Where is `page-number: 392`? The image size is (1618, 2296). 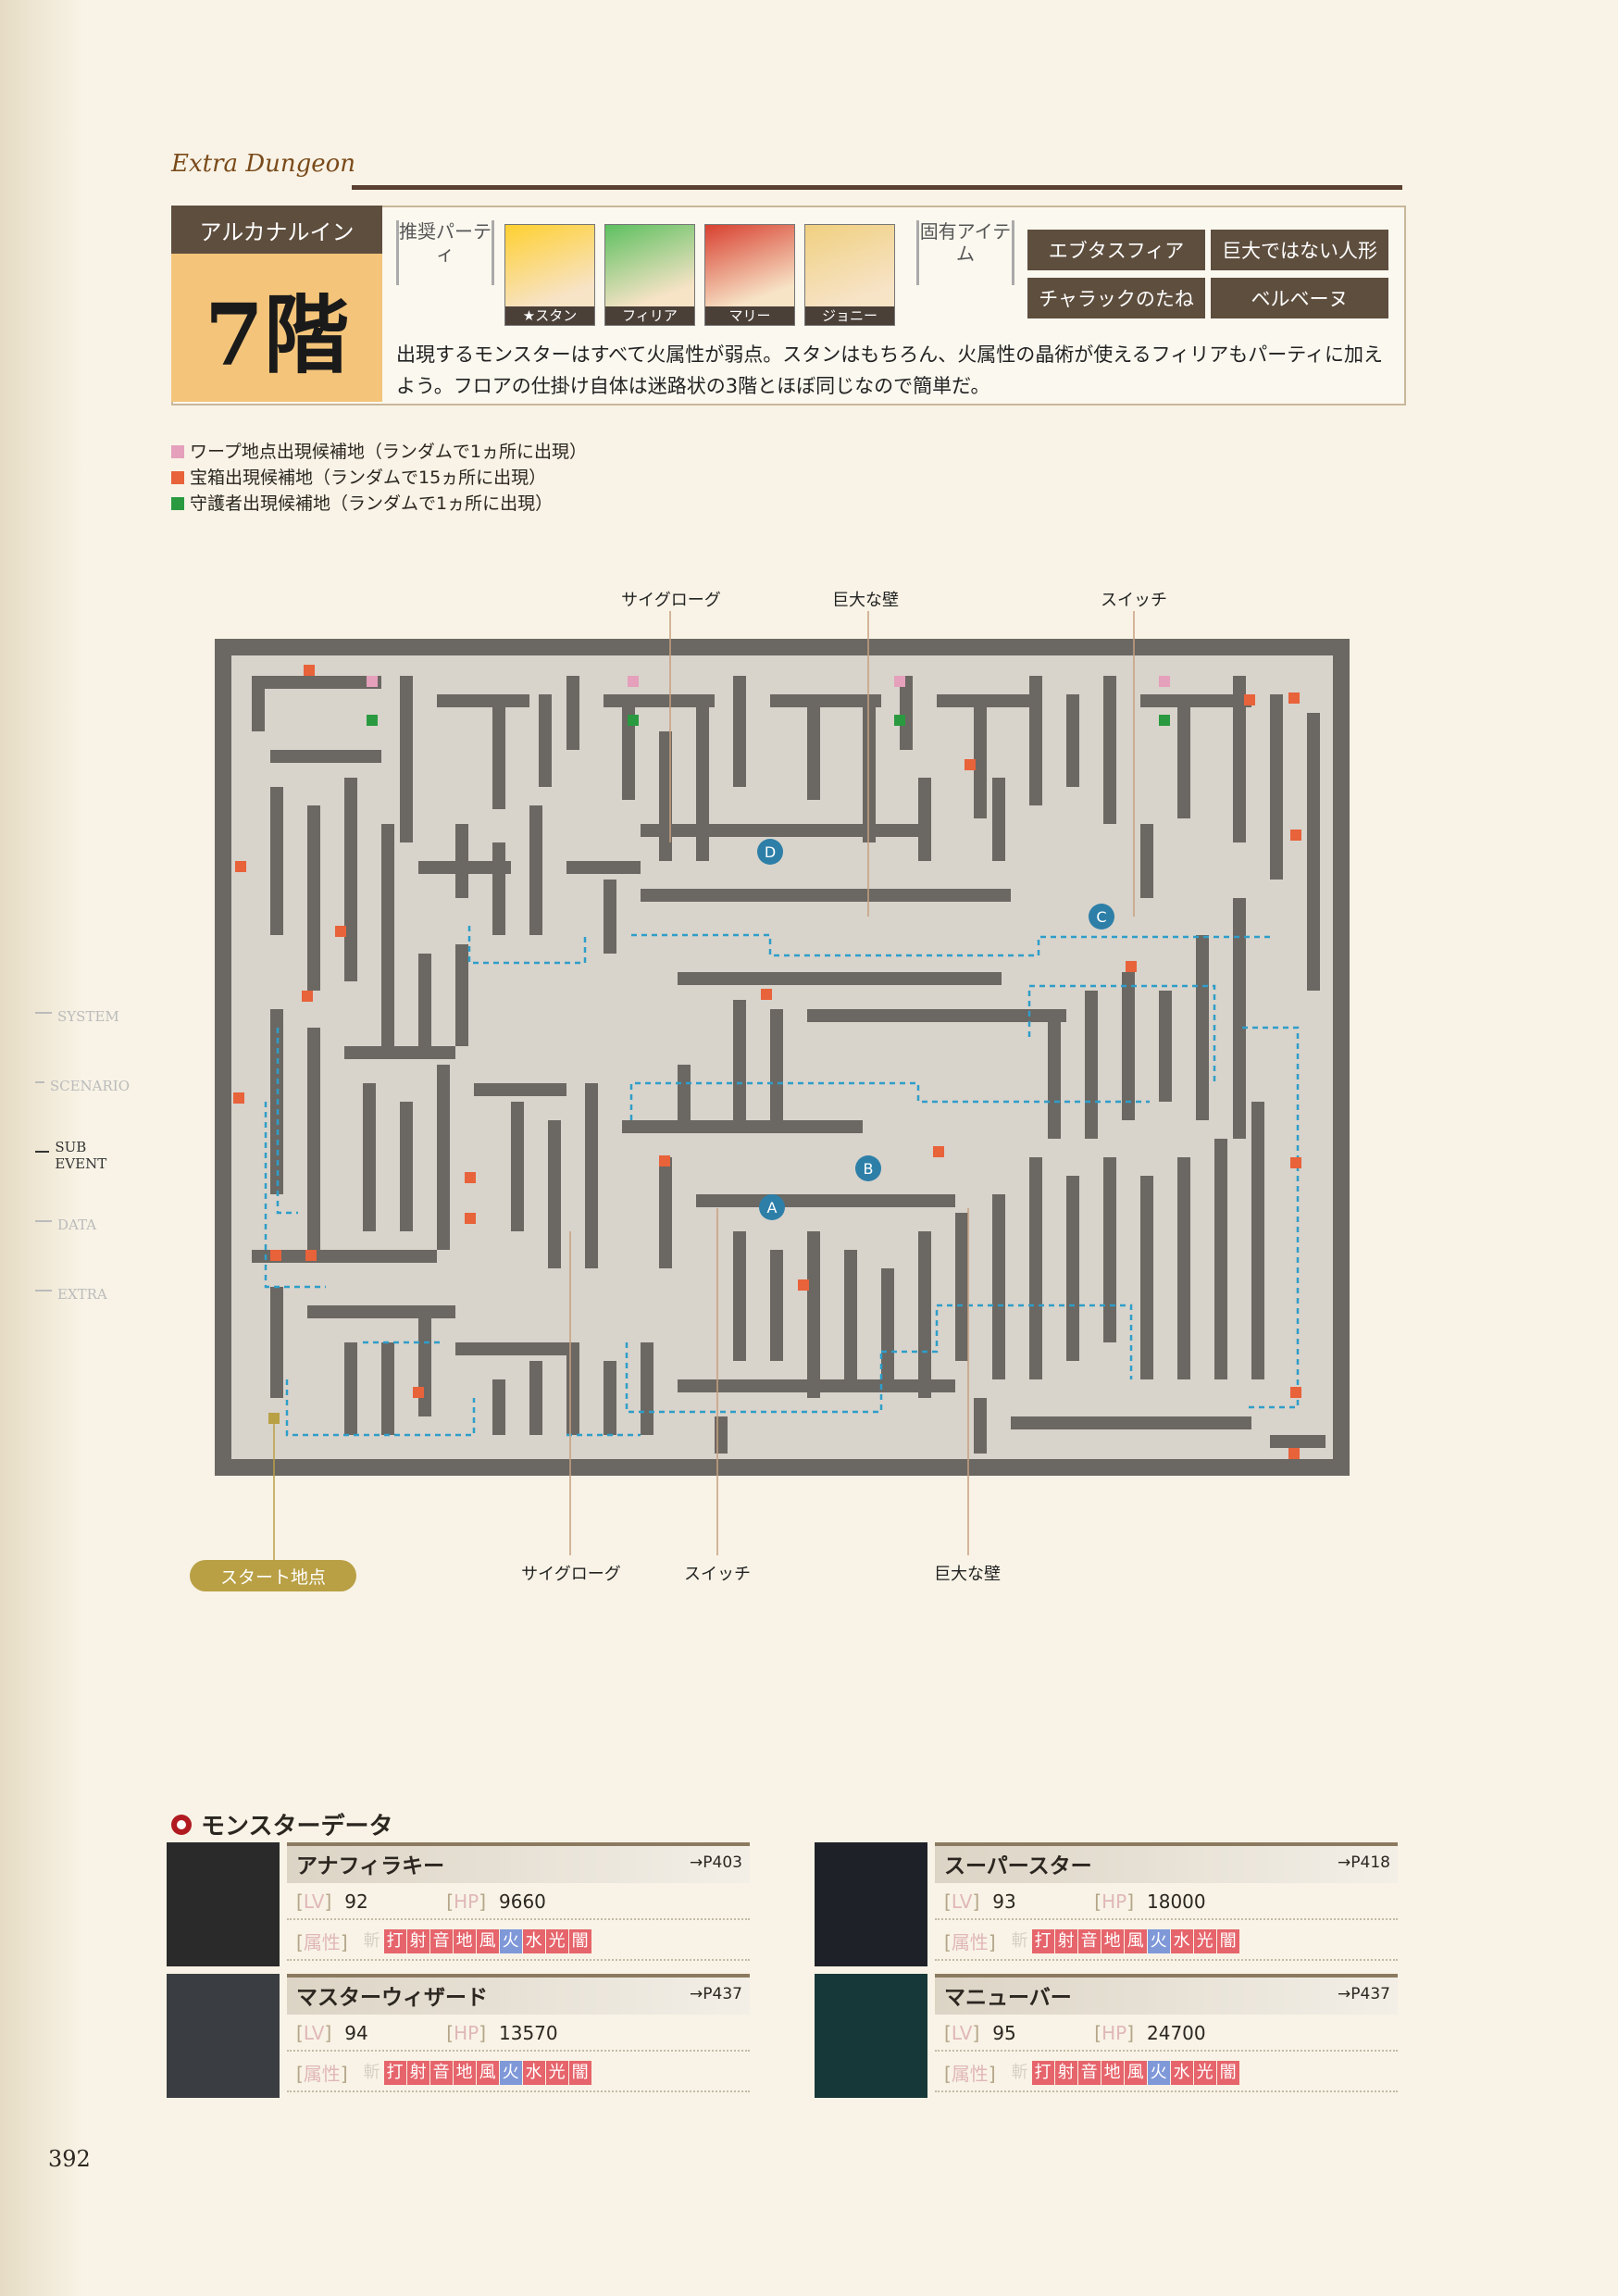
page-number: 392 is located at coordinates (69, 2159).